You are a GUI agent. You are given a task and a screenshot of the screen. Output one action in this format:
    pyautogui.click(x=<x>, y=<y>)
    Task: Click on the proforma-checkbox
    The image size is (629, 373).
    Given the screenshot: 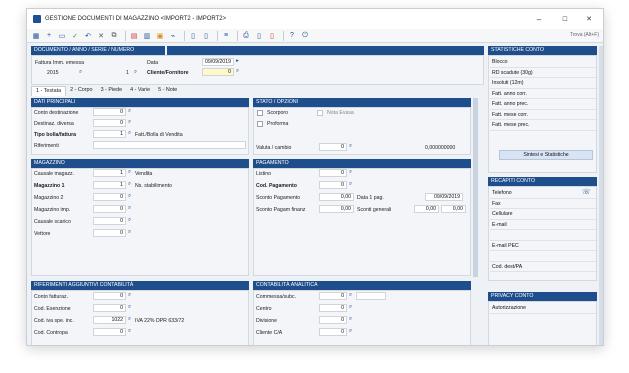 What is the action you would take?
    pyautogui.click(x=260, y=124)
    